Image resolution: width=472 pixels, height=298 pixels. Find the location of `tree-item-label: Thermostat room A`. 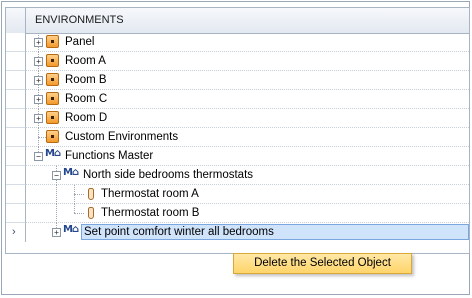

tree-item-label: Thermostat room A is located at coordinates (150, 194).